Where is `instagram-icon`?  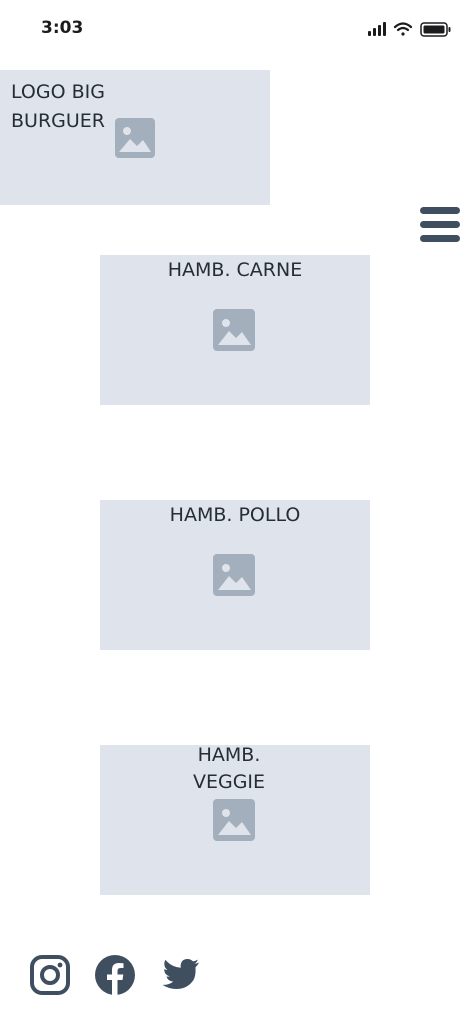 instagram-icon is located at coordinates (50, 975).